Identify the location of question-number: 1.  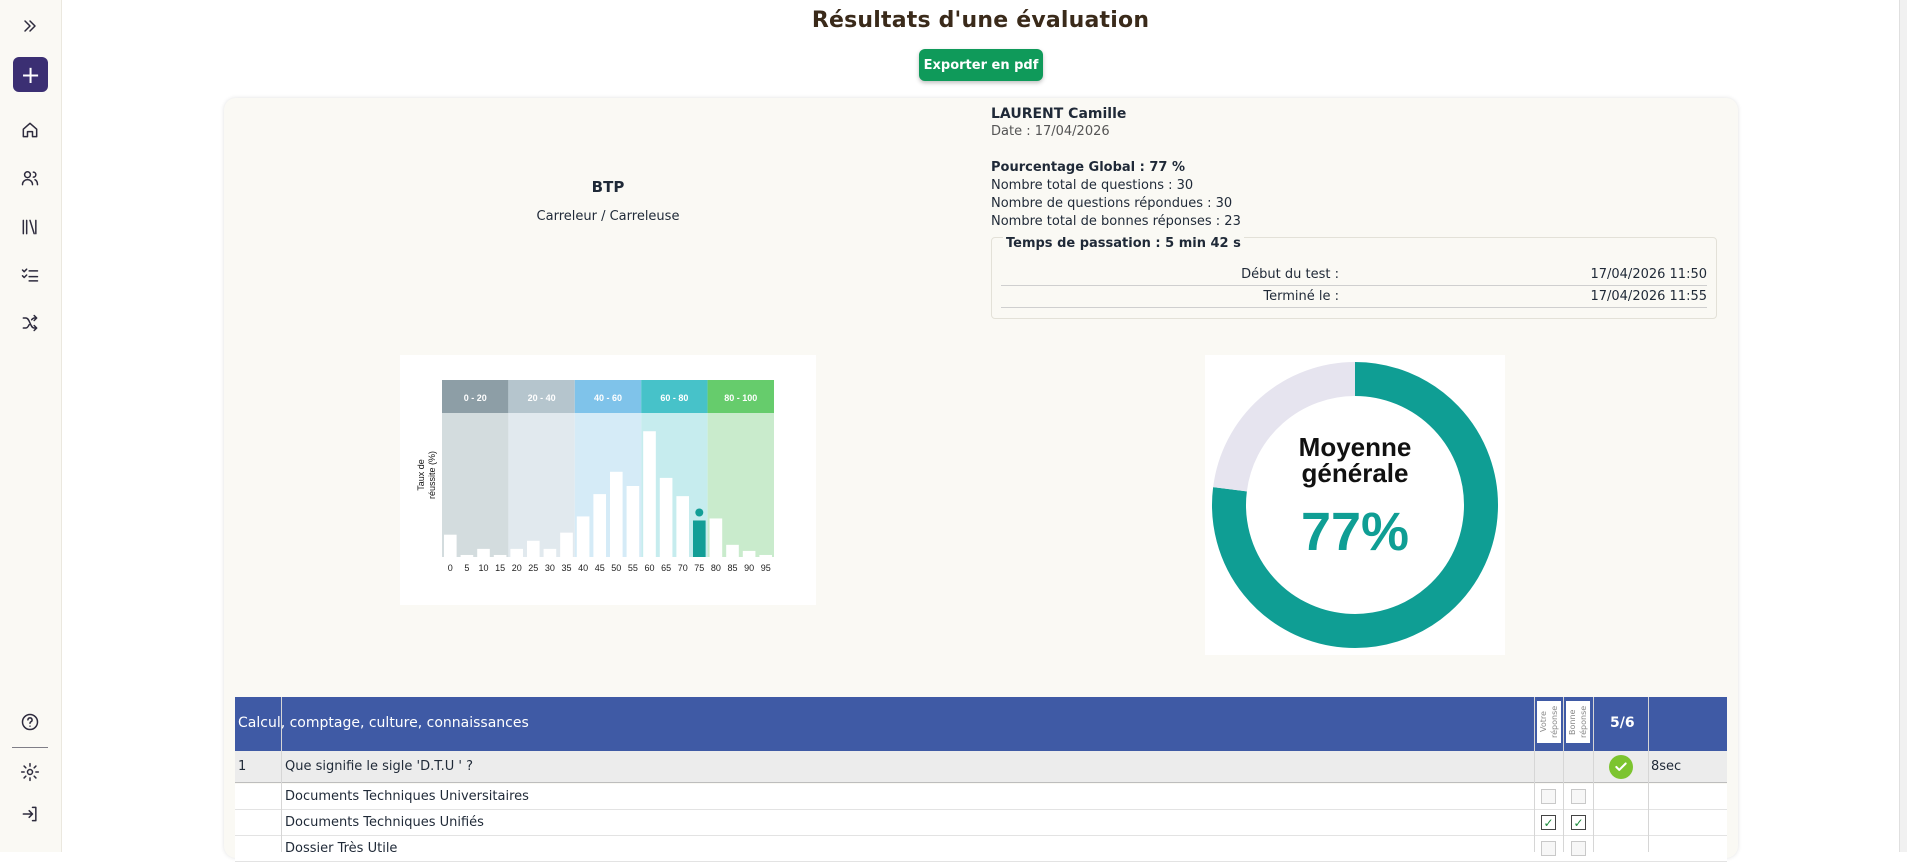
(242, 766).